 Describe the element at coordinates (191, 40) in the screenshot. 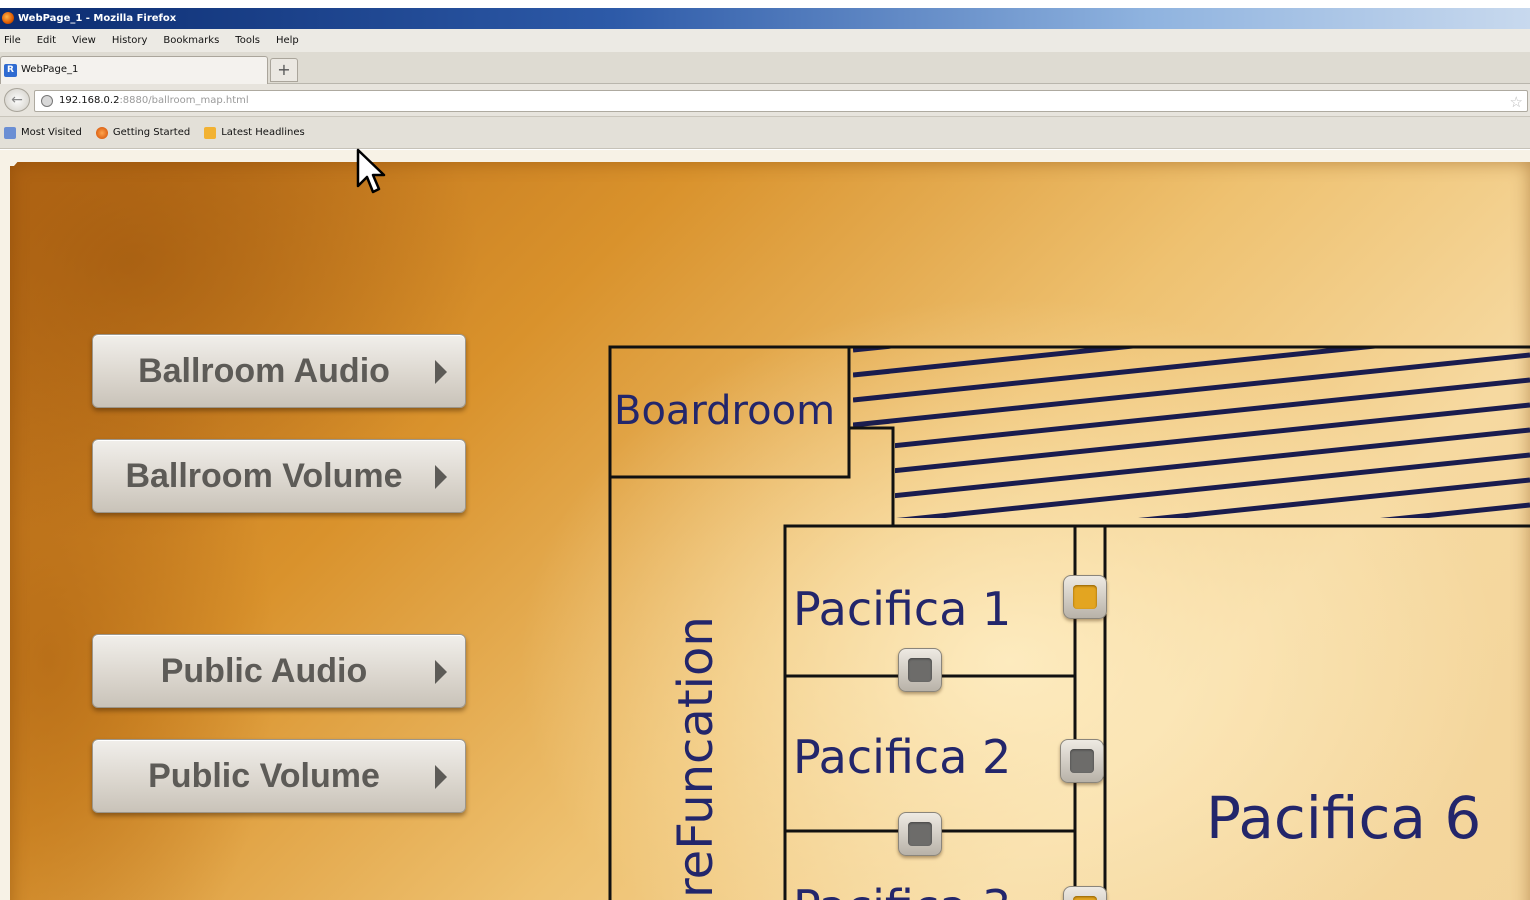

I see `menu-bookmarks: Bookmarks` at that location.